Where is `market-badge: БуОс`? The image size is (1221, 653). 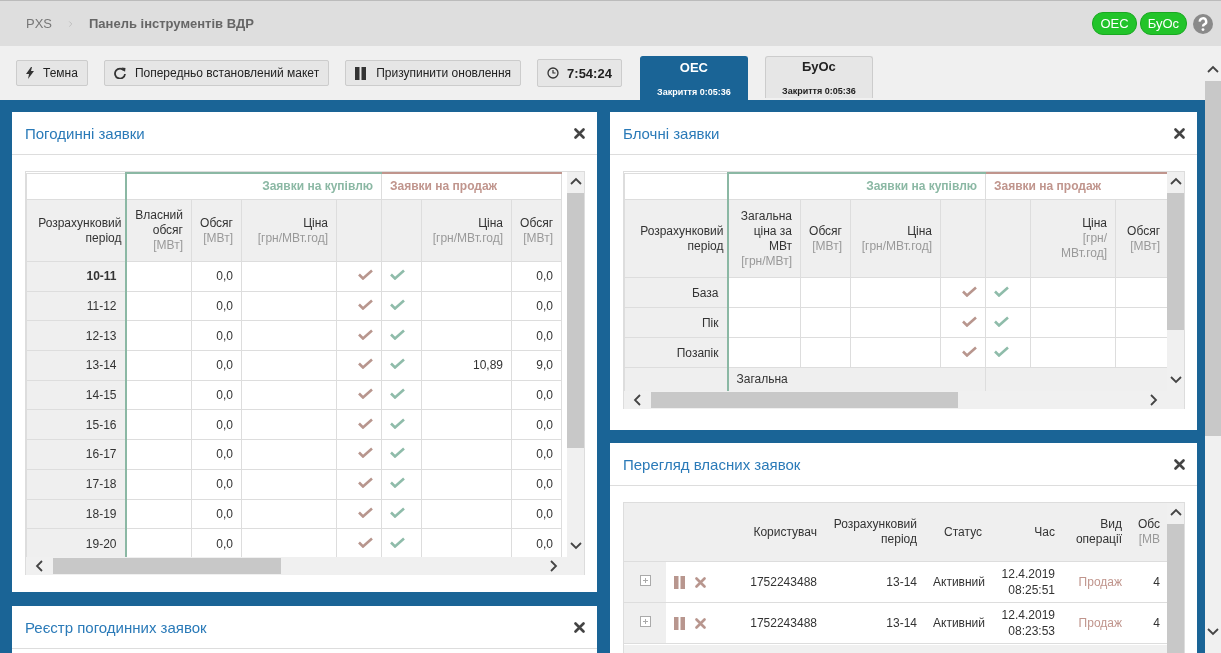
market-badge: БуОс is located at coordinates (1163, 23).